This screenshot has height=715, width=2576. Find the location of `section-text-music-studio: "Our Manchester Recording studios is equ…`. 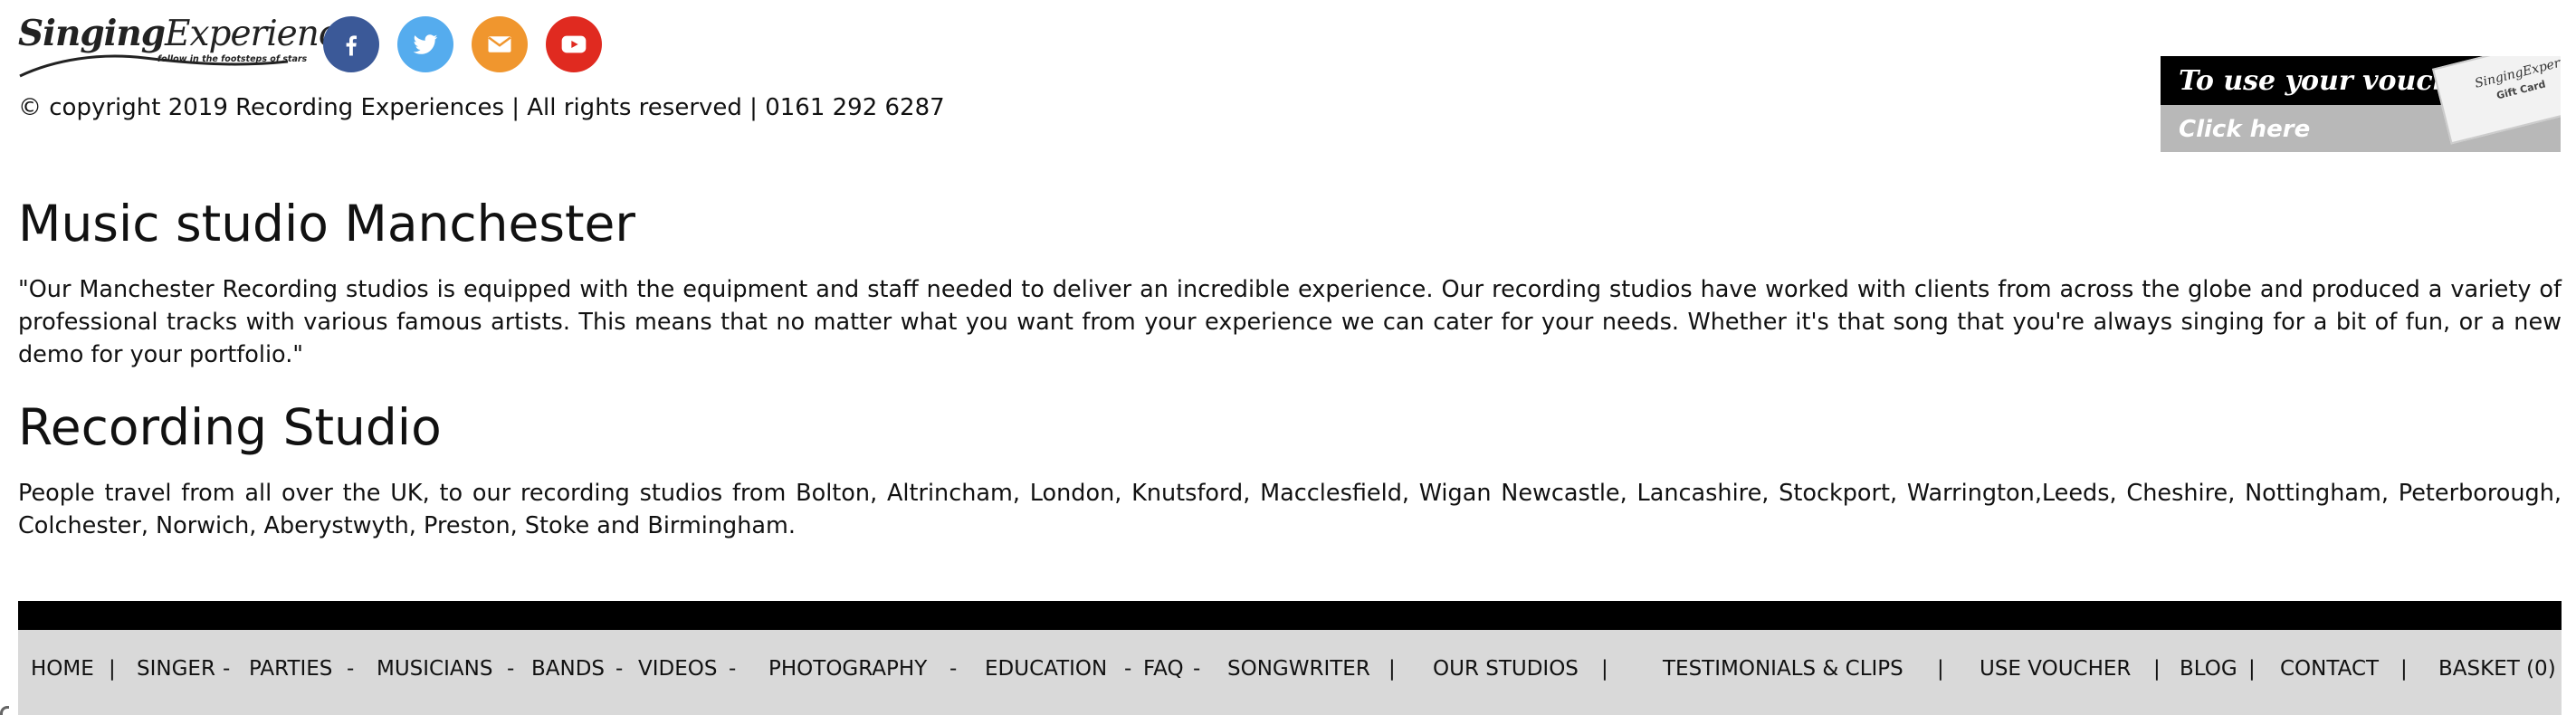

section-text-music-studio: "Our Manchester Recording studios is equ… is located at coordinates (1290, 322).